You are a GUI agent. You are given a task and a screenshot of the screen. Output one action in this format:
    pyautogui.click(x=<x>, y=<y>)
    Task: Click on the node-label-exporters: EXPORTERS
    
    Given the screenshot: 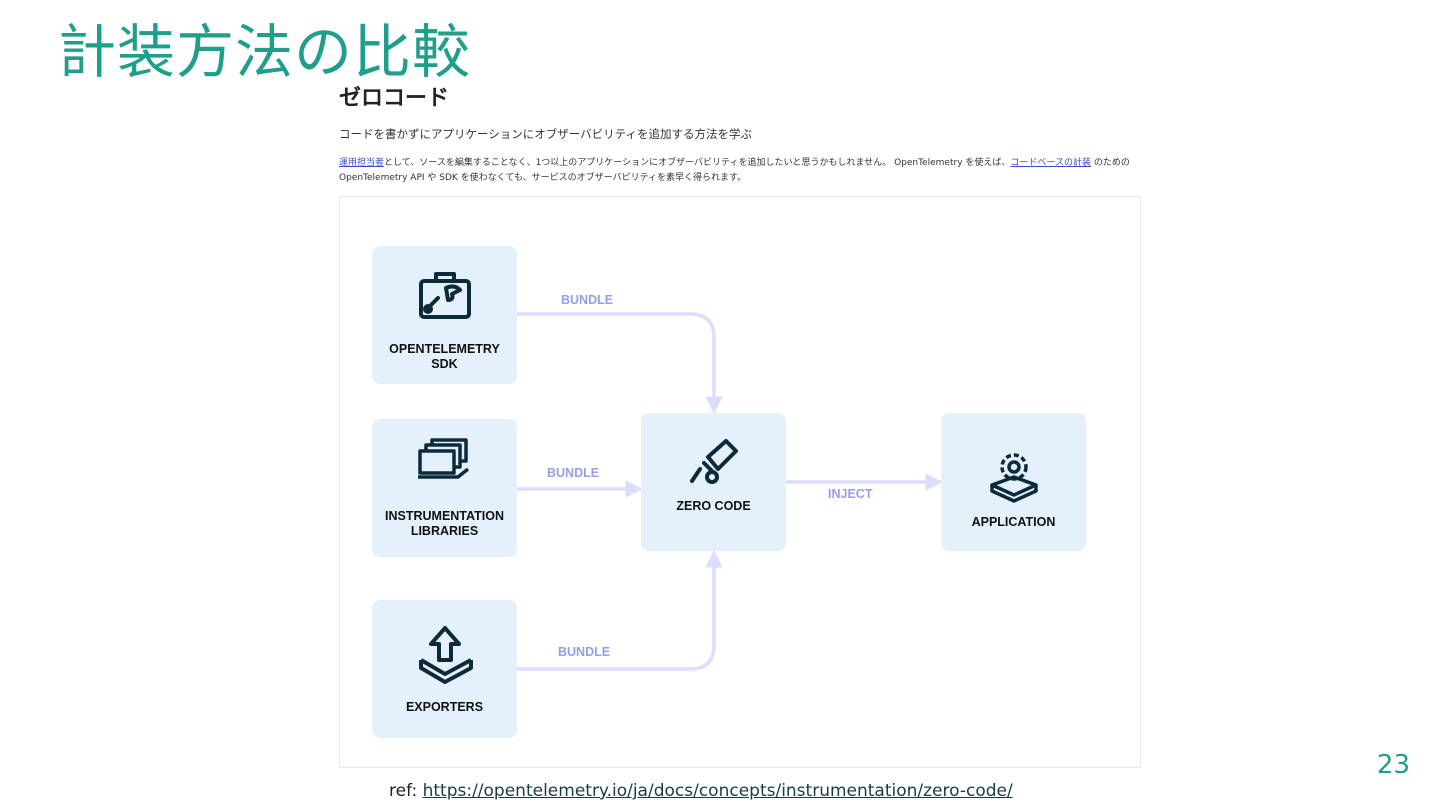 What is the action you would take?
    pyautogui.click(x=444, y=707)
    